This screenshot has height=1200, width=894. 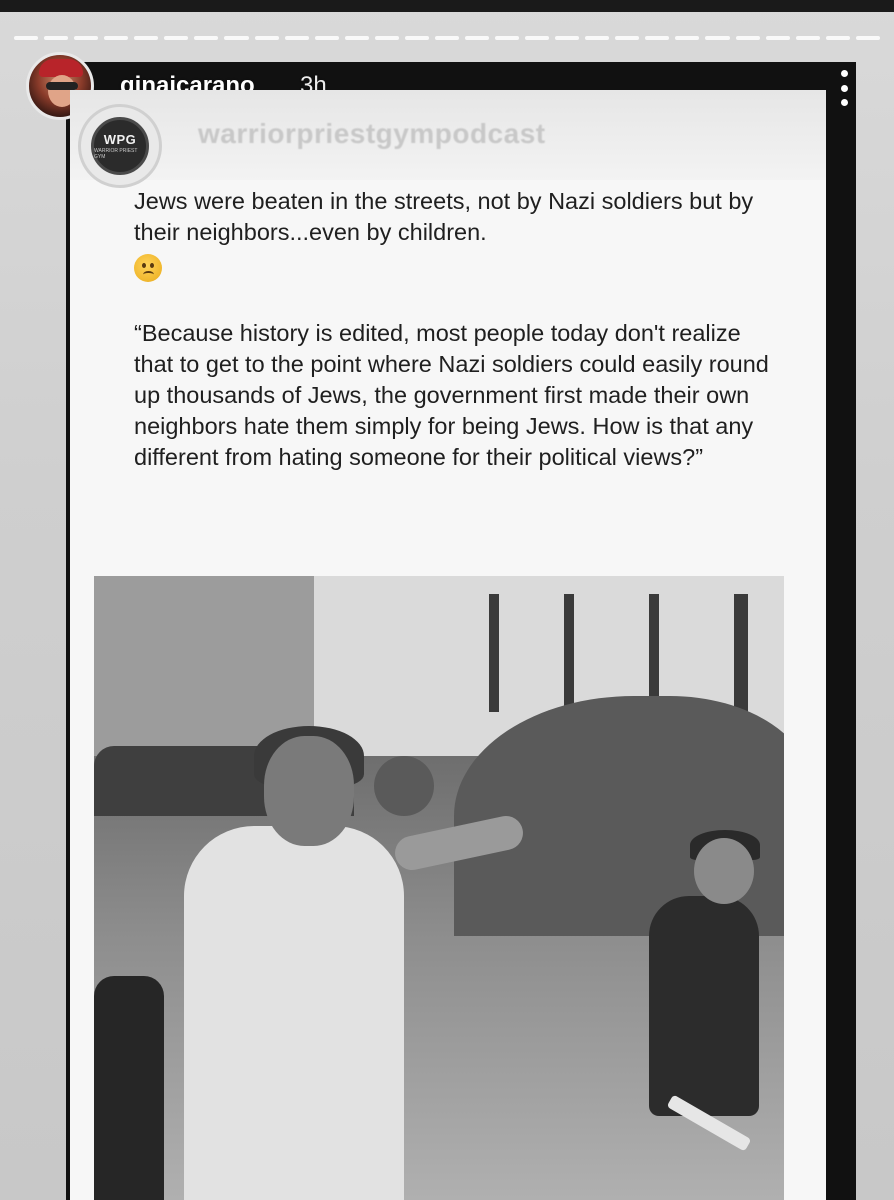 What do you see at coordinates (447, 6) in the screenshot?
I see `status-strip` at bounding box center [447, 6].